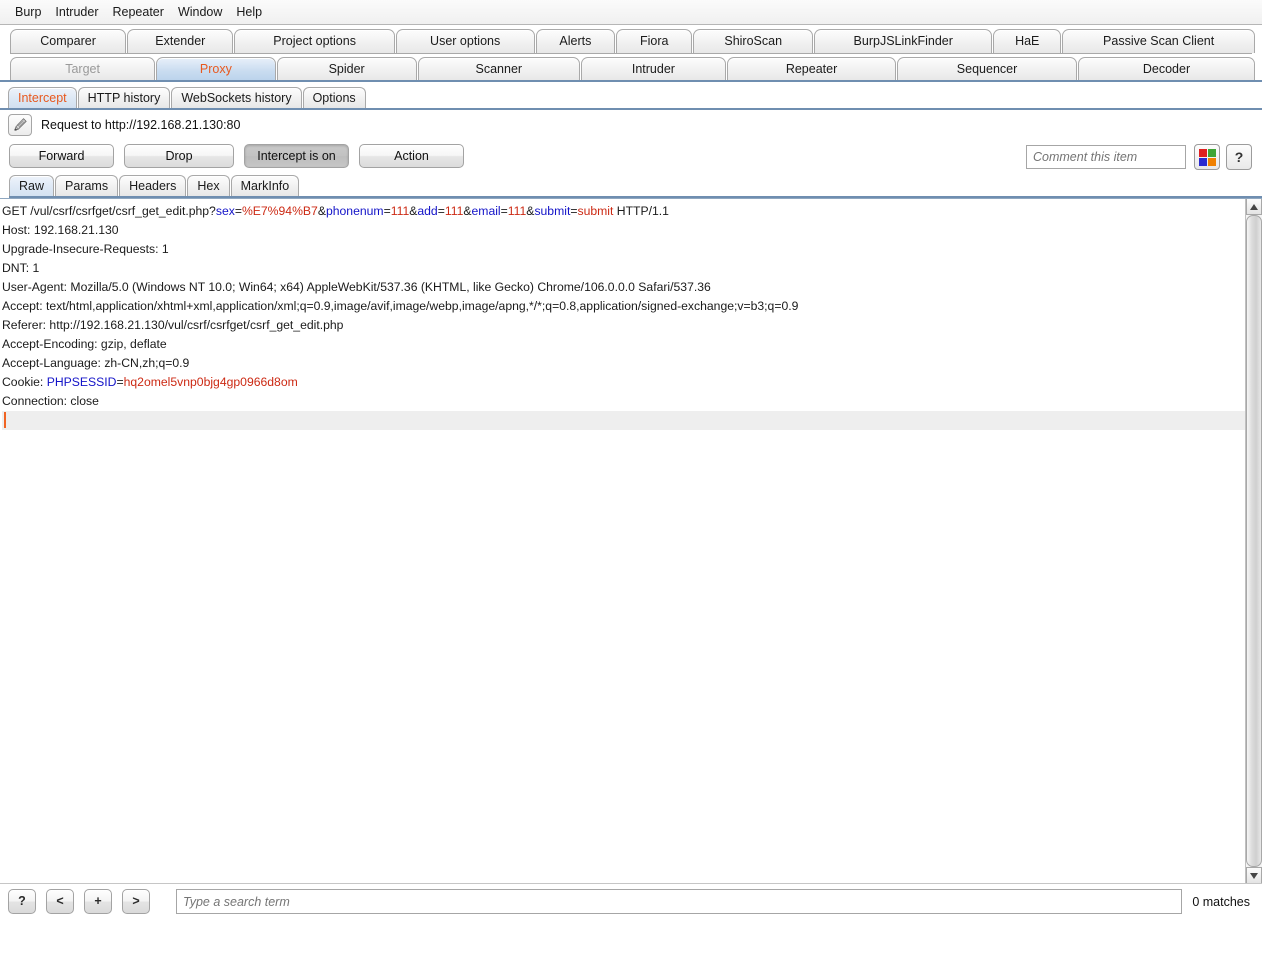 The width and height of the screenshot is (1262, 953). What do you see at coordinates (623, 420) in the screenshot?
I see `editor-caret-line` at bounding box center [623, 420].